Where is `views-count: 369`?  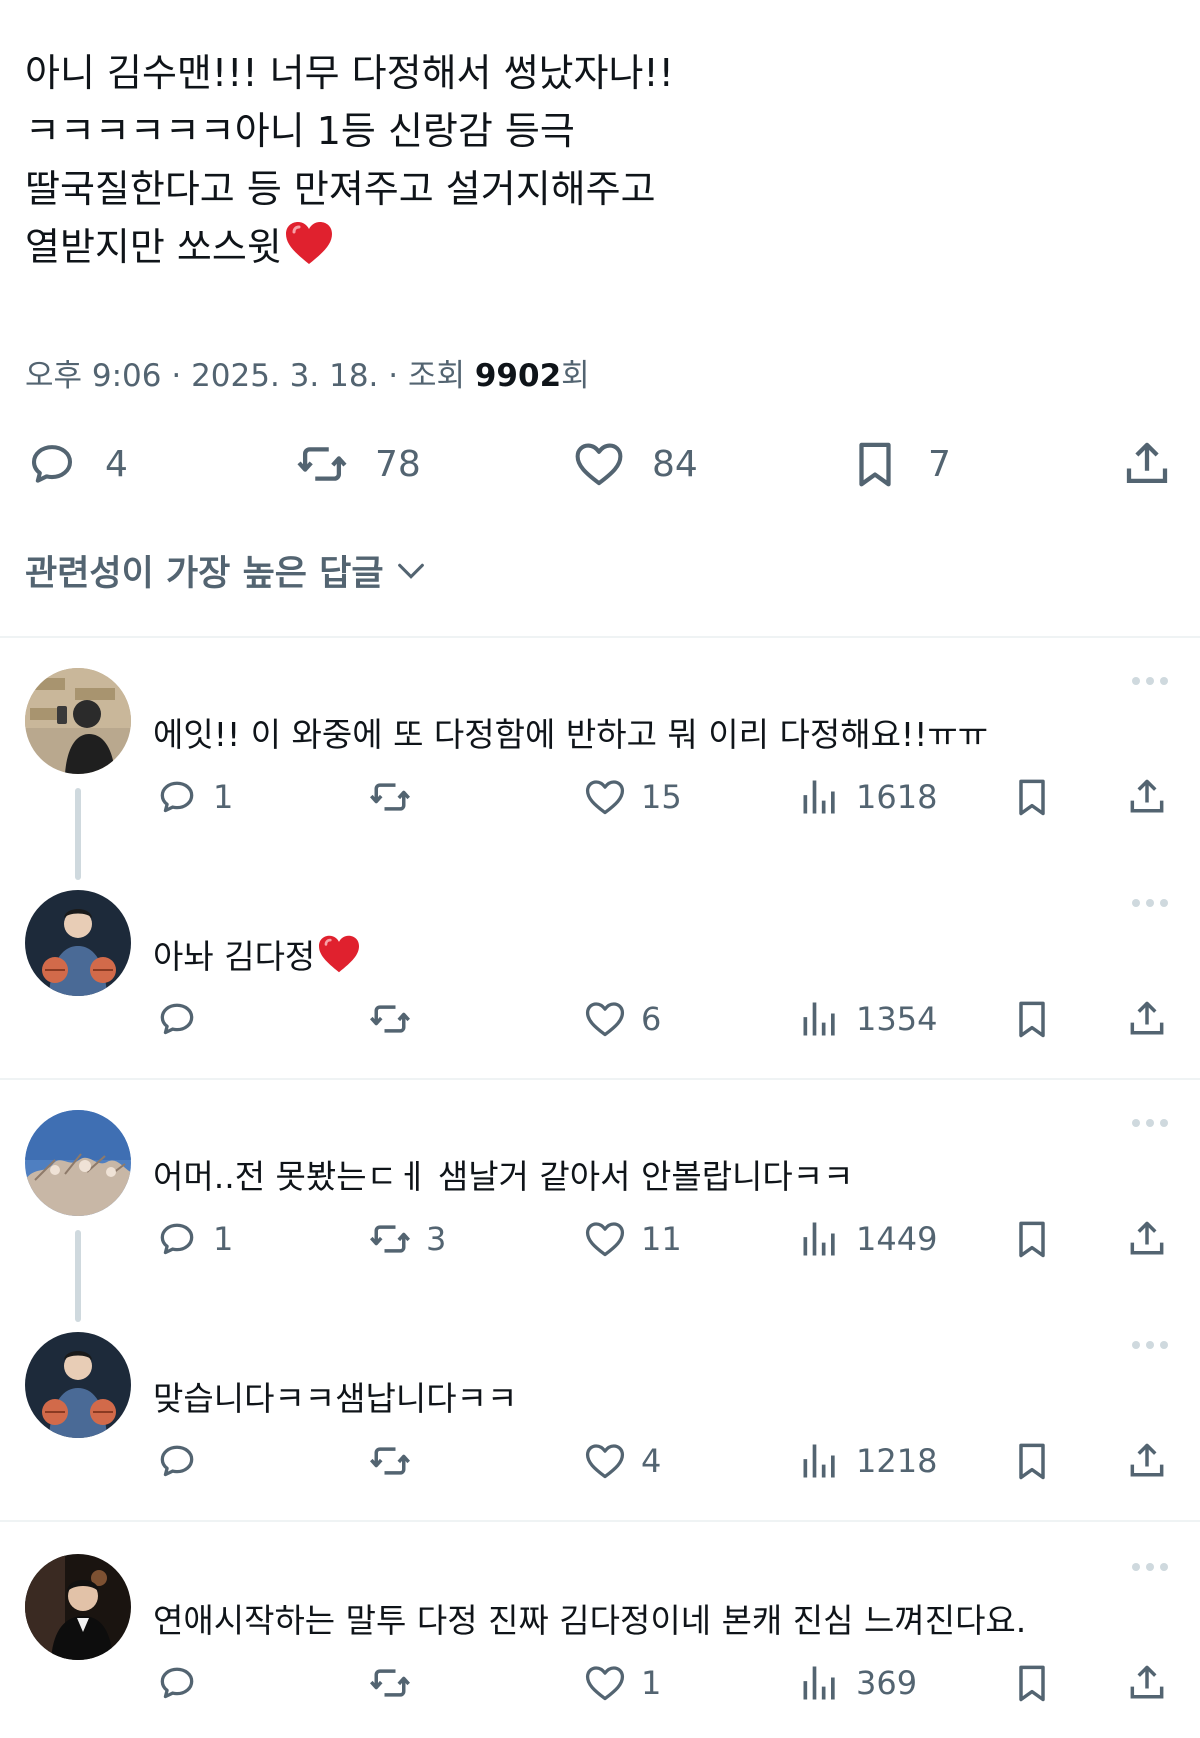 views-count: 369 is located at coordinates (887, 1683).